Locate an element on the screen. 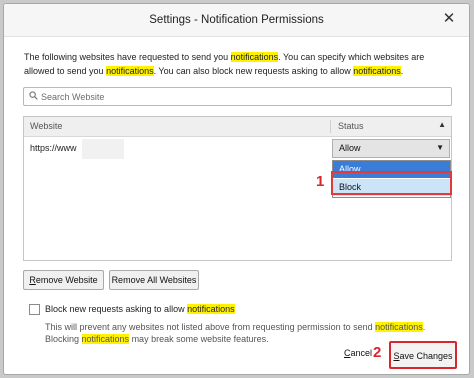  column-header-status: Status is located at coordinates (351, 126).